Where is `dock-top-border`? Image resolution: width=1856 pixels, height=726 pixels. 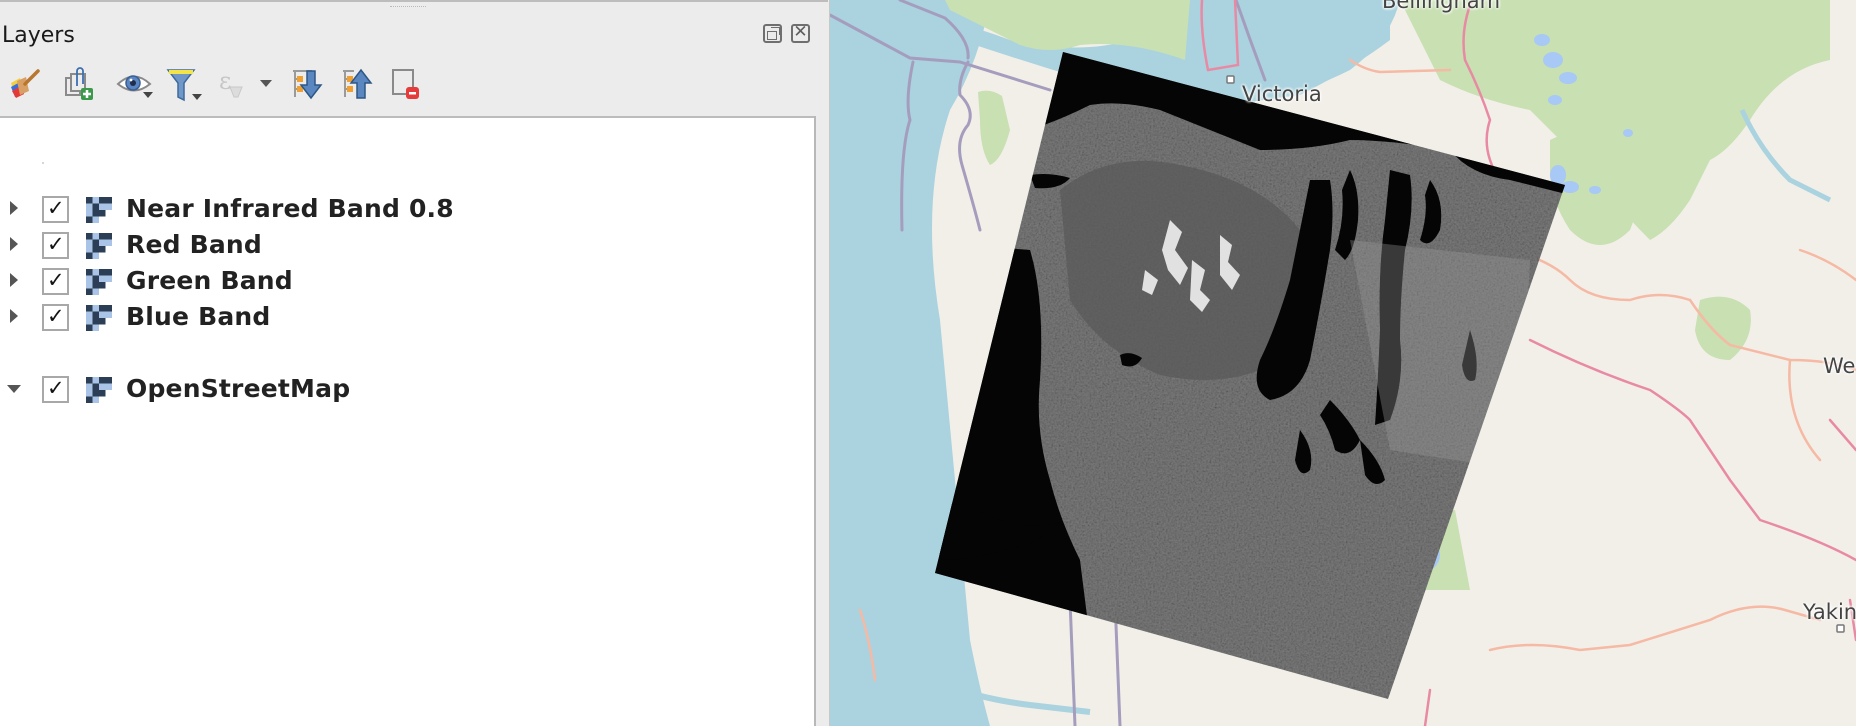 dock-top-border is located at coordinates (414, 1).